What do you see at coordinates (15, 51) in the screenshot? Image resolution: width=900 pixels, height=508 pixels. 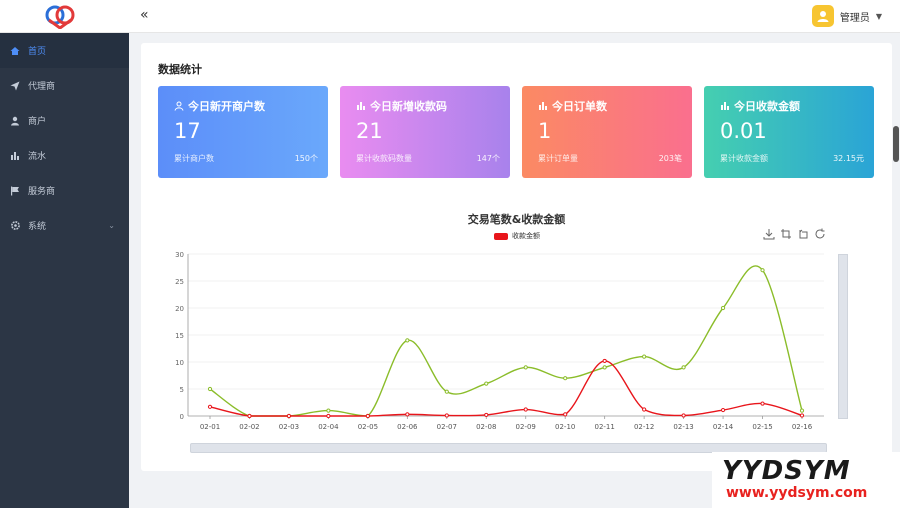 I see `home-icon` at bounding box center [15, 51].